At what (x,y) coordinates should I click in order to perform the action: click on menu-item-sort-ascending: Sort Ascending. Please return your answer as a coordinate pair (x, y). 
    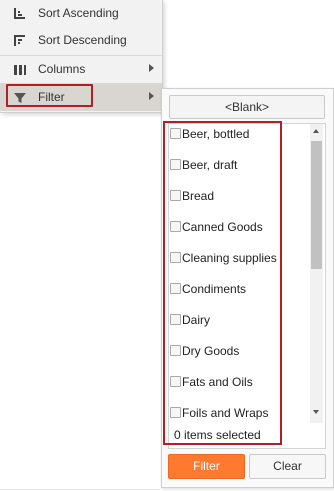
    Looking at the image, I should click on (81, 13).